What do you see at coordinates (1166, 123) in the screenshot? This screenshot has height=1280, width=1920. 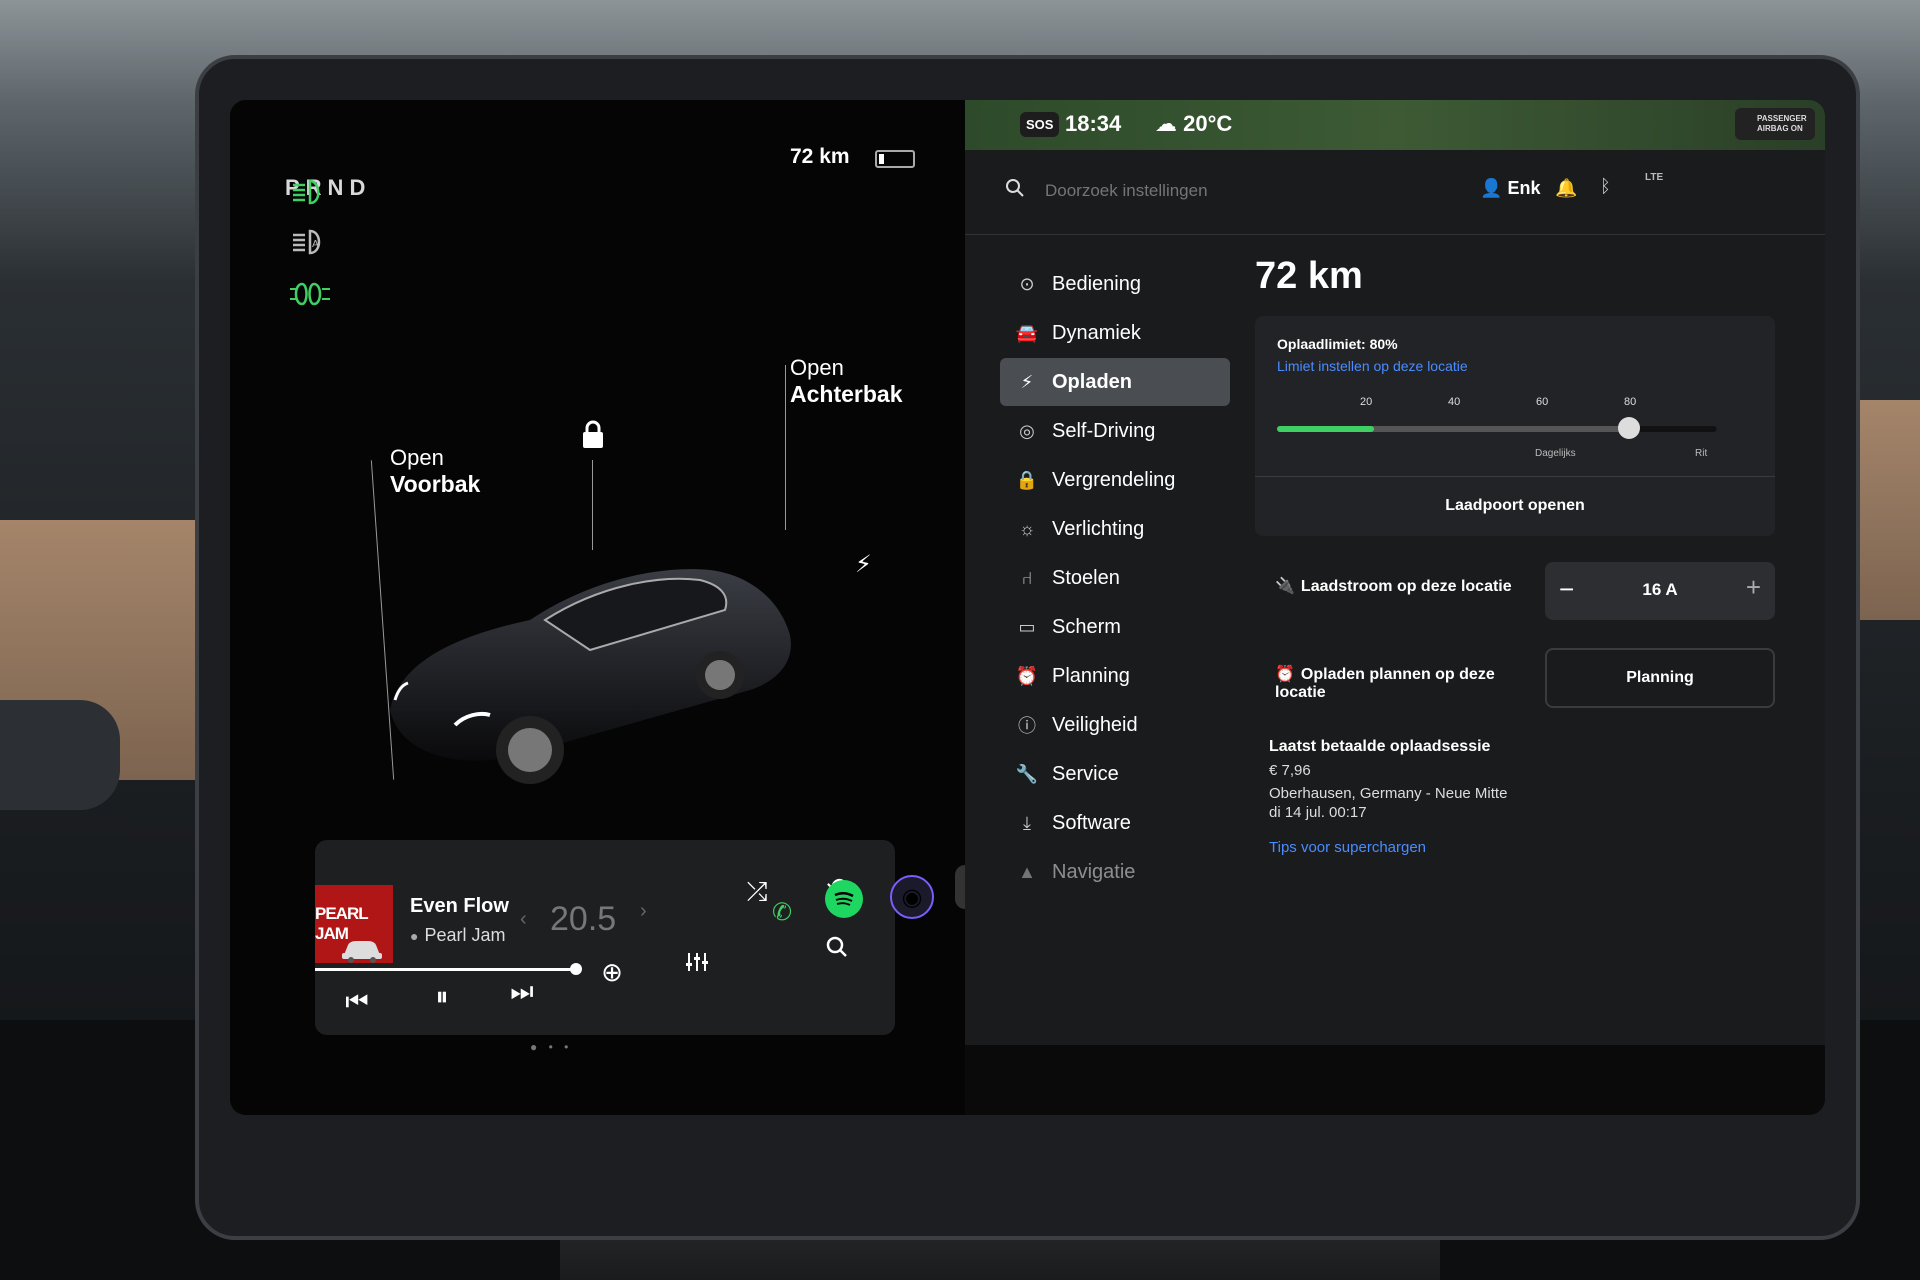 I see `weather-icon: ☁` at bounding box center [1166, 123].